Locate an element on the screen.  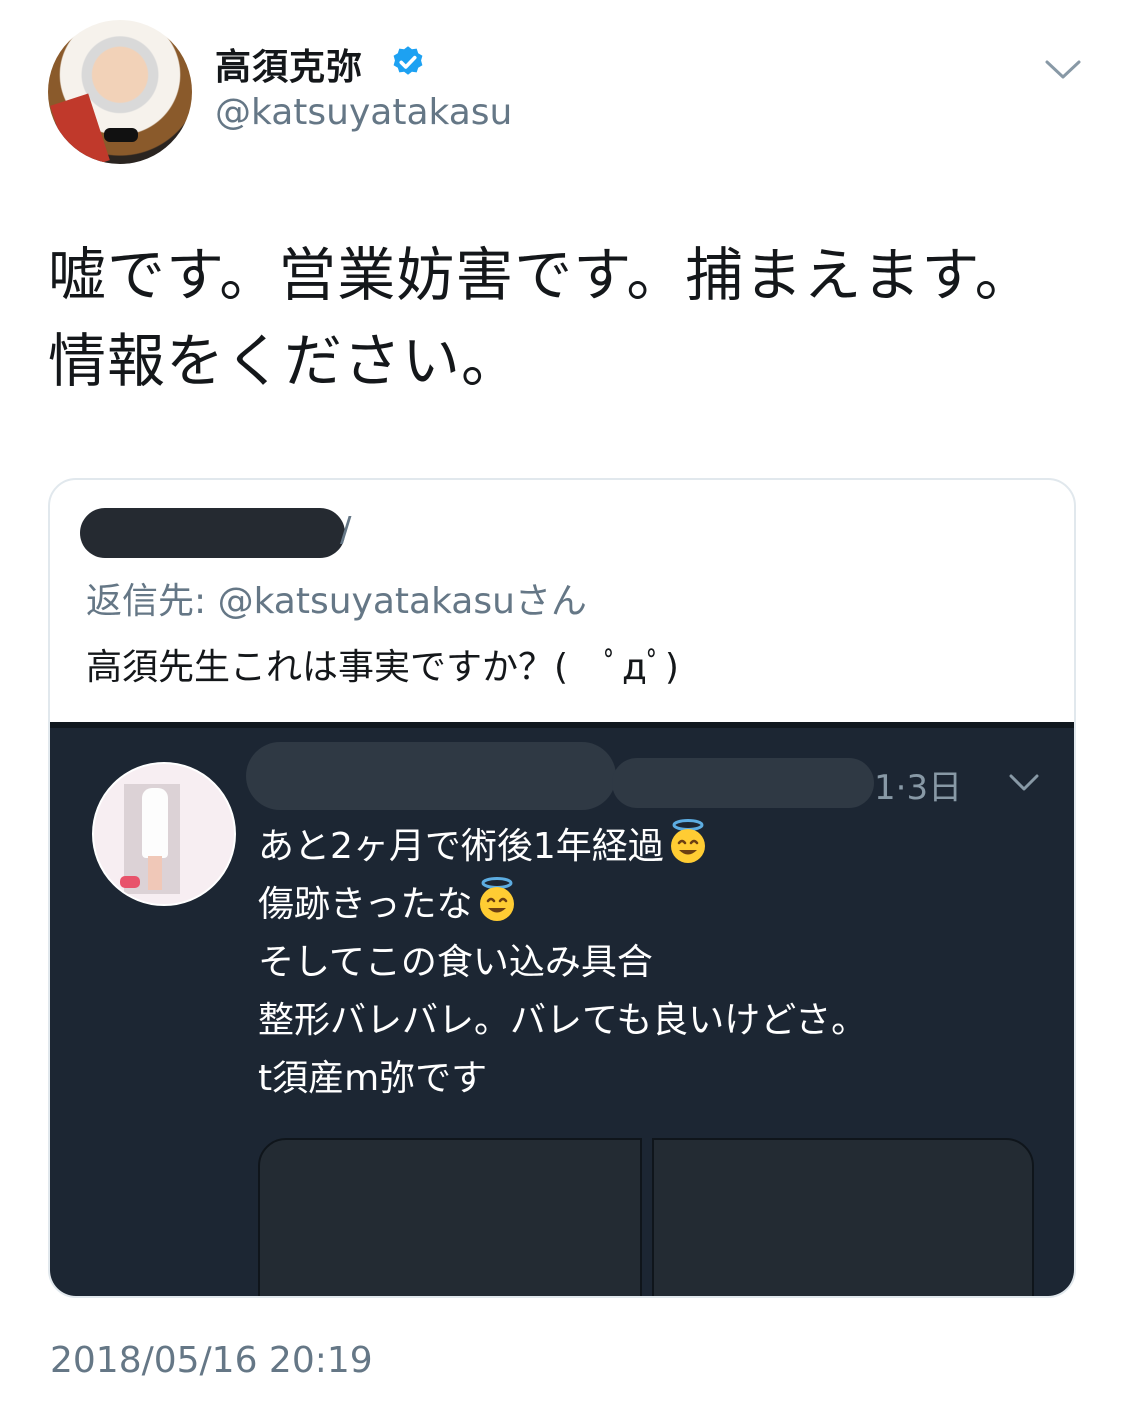
author-display-name: 高須克弥 is located at coordinates (289, 64).